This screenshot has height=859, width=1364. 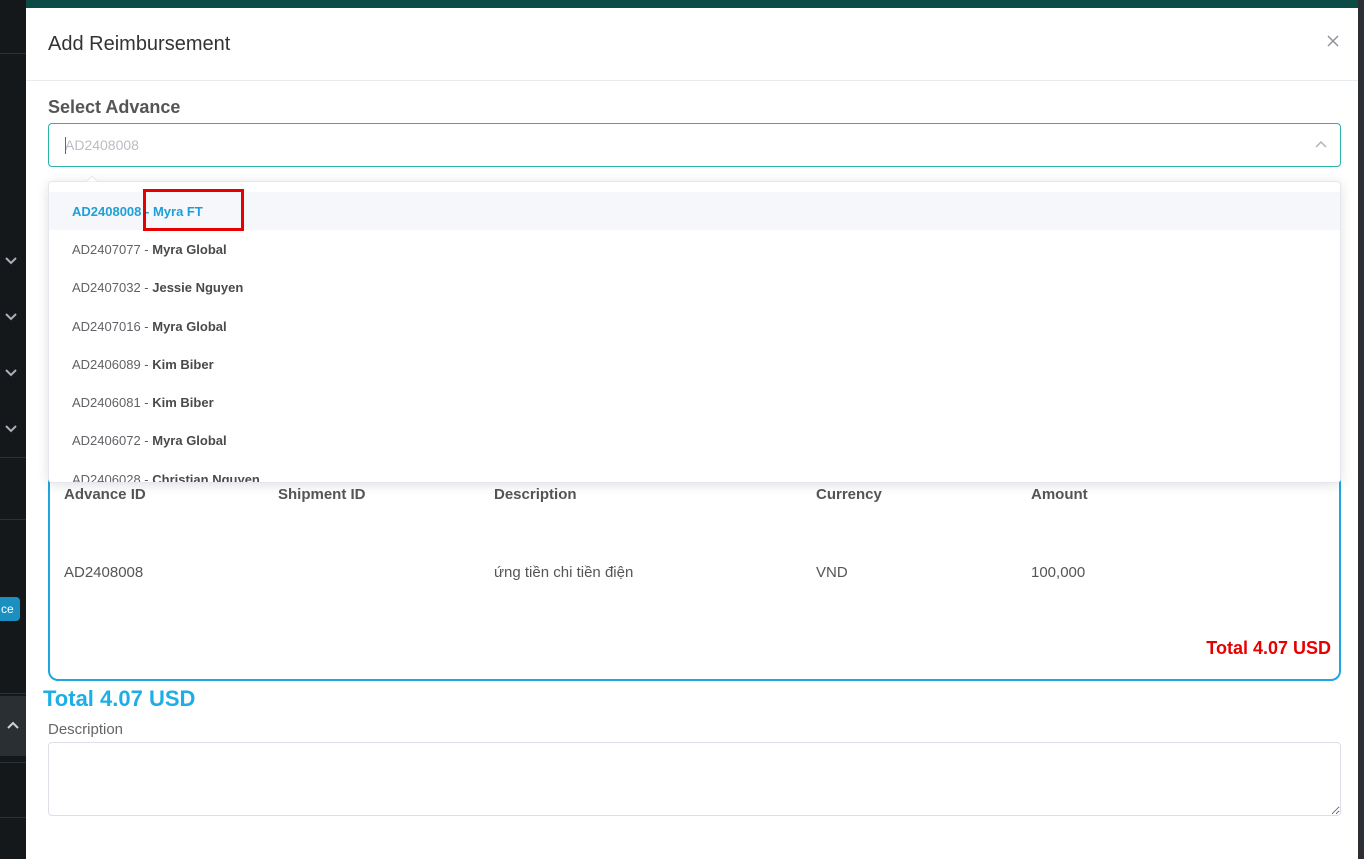 I want to click on advance-option: AD2407032 - Jessie Nguyen, so click(x=694, y=288).